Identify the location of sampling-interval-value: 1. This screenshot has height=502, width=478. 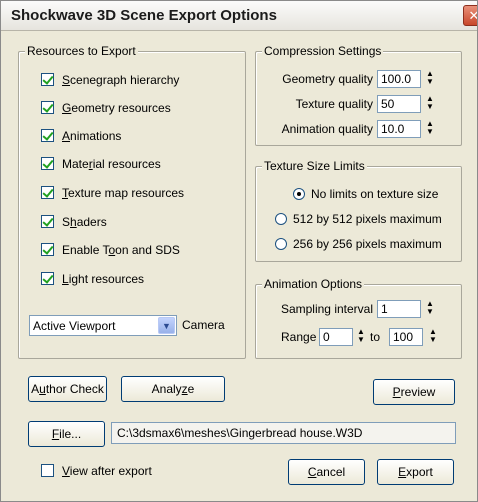
(384, 309).